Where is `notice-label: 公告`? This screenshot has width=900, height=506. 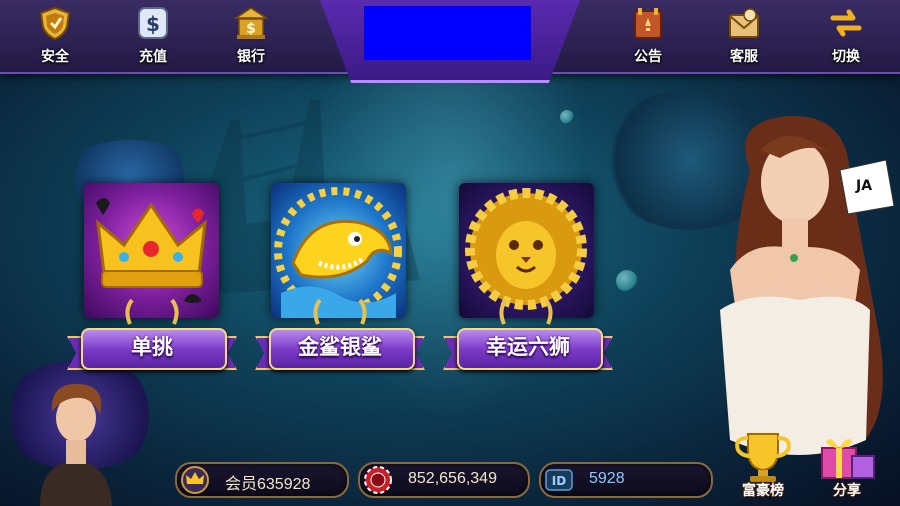
notice-label: 公告 is located at coordinates (648, 57).